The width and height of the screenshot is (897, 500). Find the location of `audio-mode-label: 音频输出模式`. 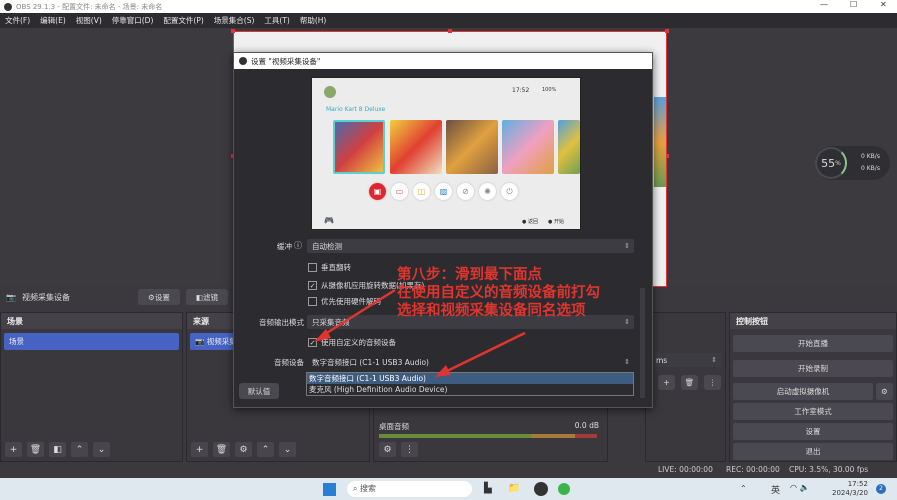

audio-mode-label: 音频输出模式 is located at coordinates (281, 322).